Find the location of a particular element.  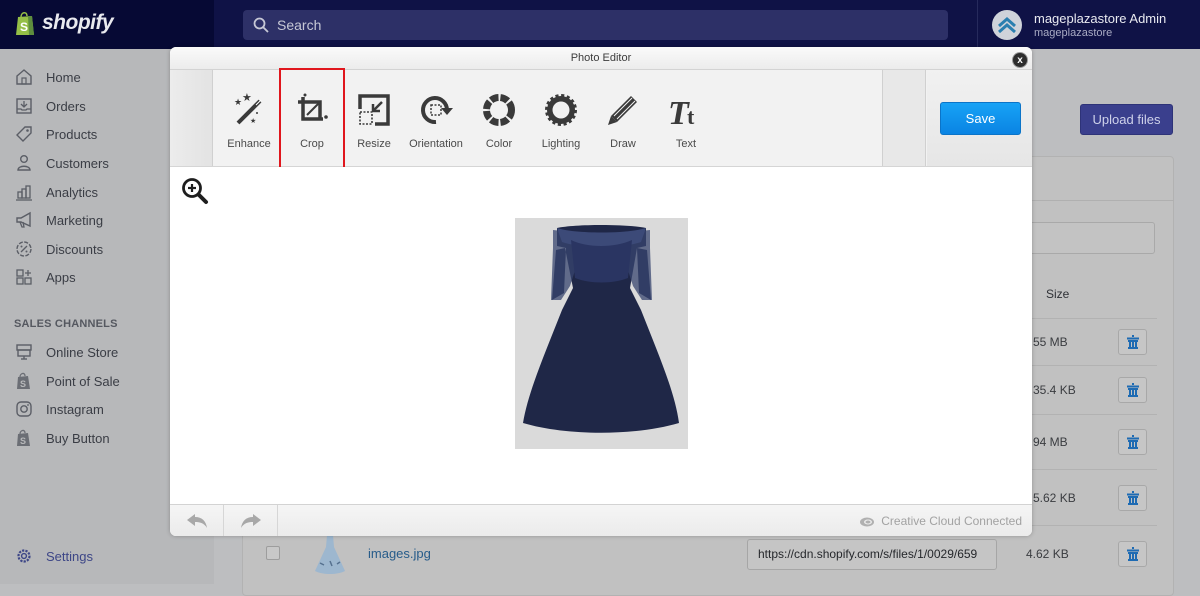

undo-button is located at coordinates (197, 520).